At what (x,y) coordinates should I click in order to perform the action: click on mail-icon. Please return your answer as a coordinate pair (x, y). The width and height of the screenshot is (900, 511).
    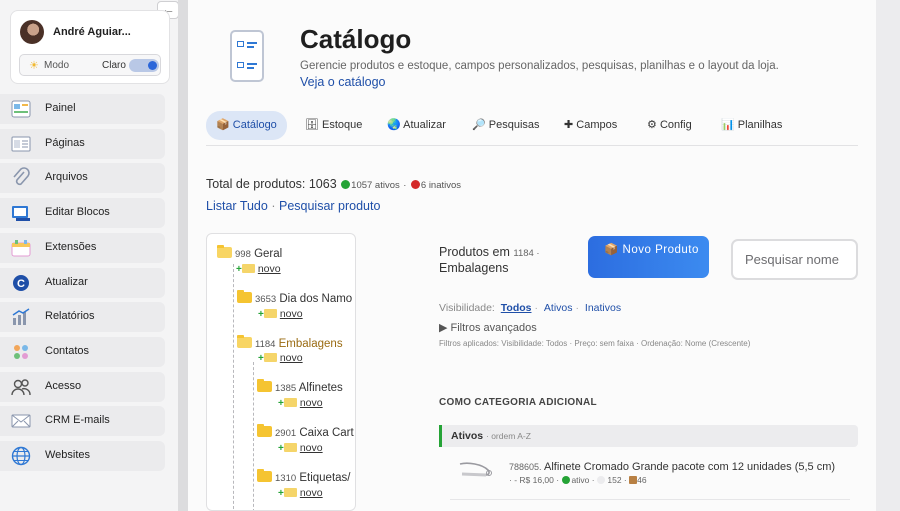
    Looking at the image, I should click on (21, 421).